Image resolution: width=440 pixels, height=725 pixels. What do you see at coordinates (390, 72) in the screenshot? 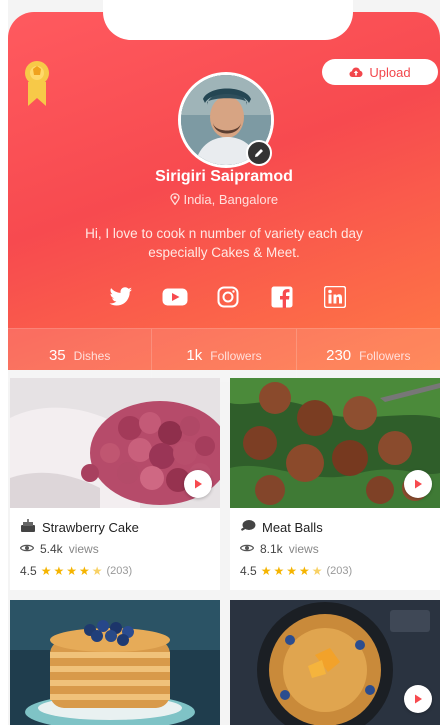
I see `upload-label: Upload` at bounding box center [390, 72].